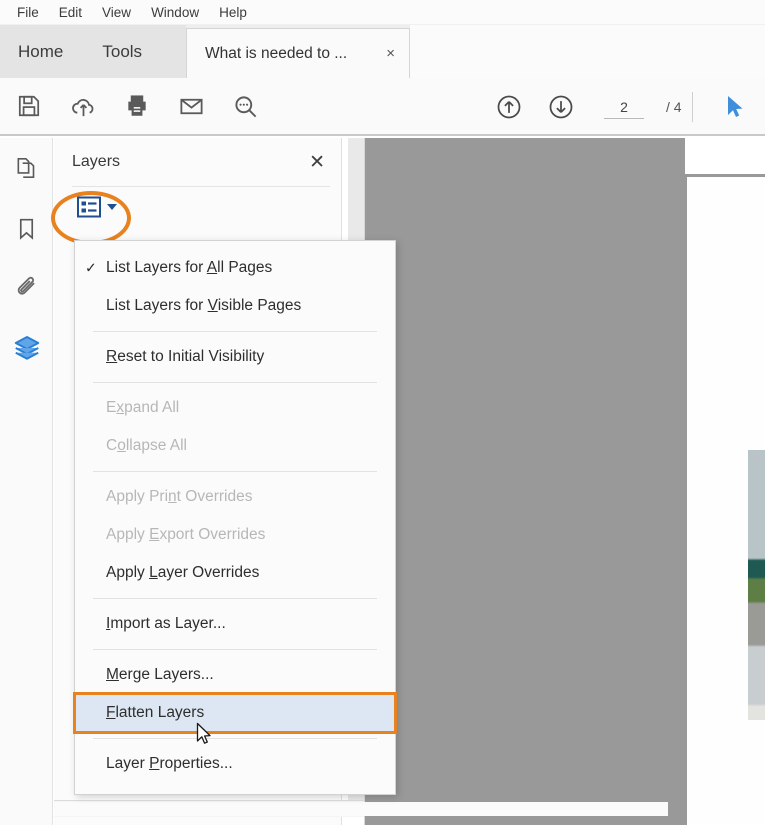  I want to click on application-menu-bar: File Edit View Window Help, so click(382, 12).